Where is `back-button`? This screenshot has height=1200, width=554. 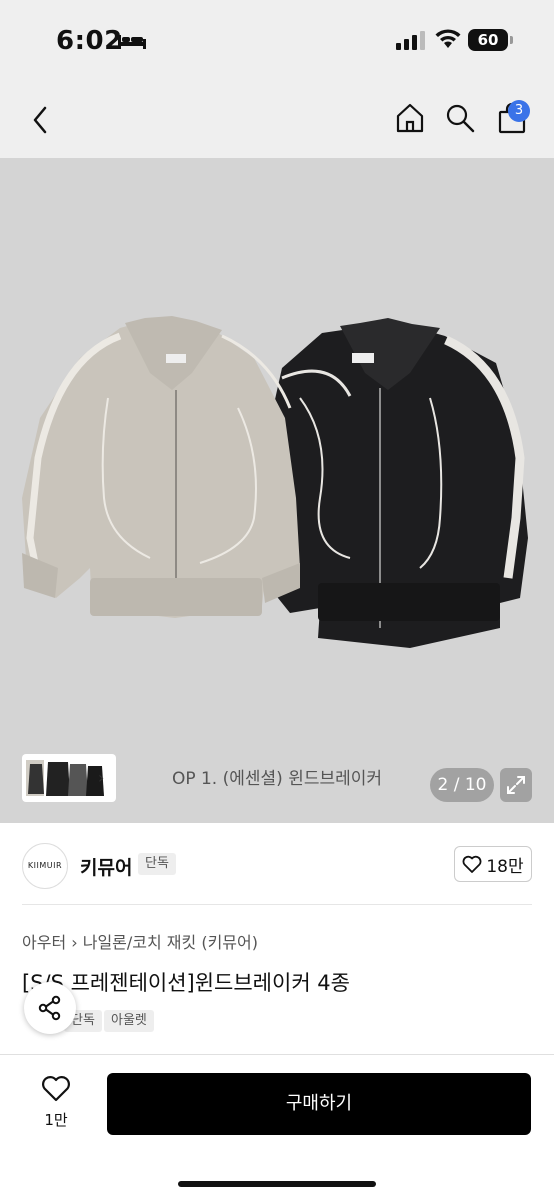 back-button is located at coordinates (40, 120).